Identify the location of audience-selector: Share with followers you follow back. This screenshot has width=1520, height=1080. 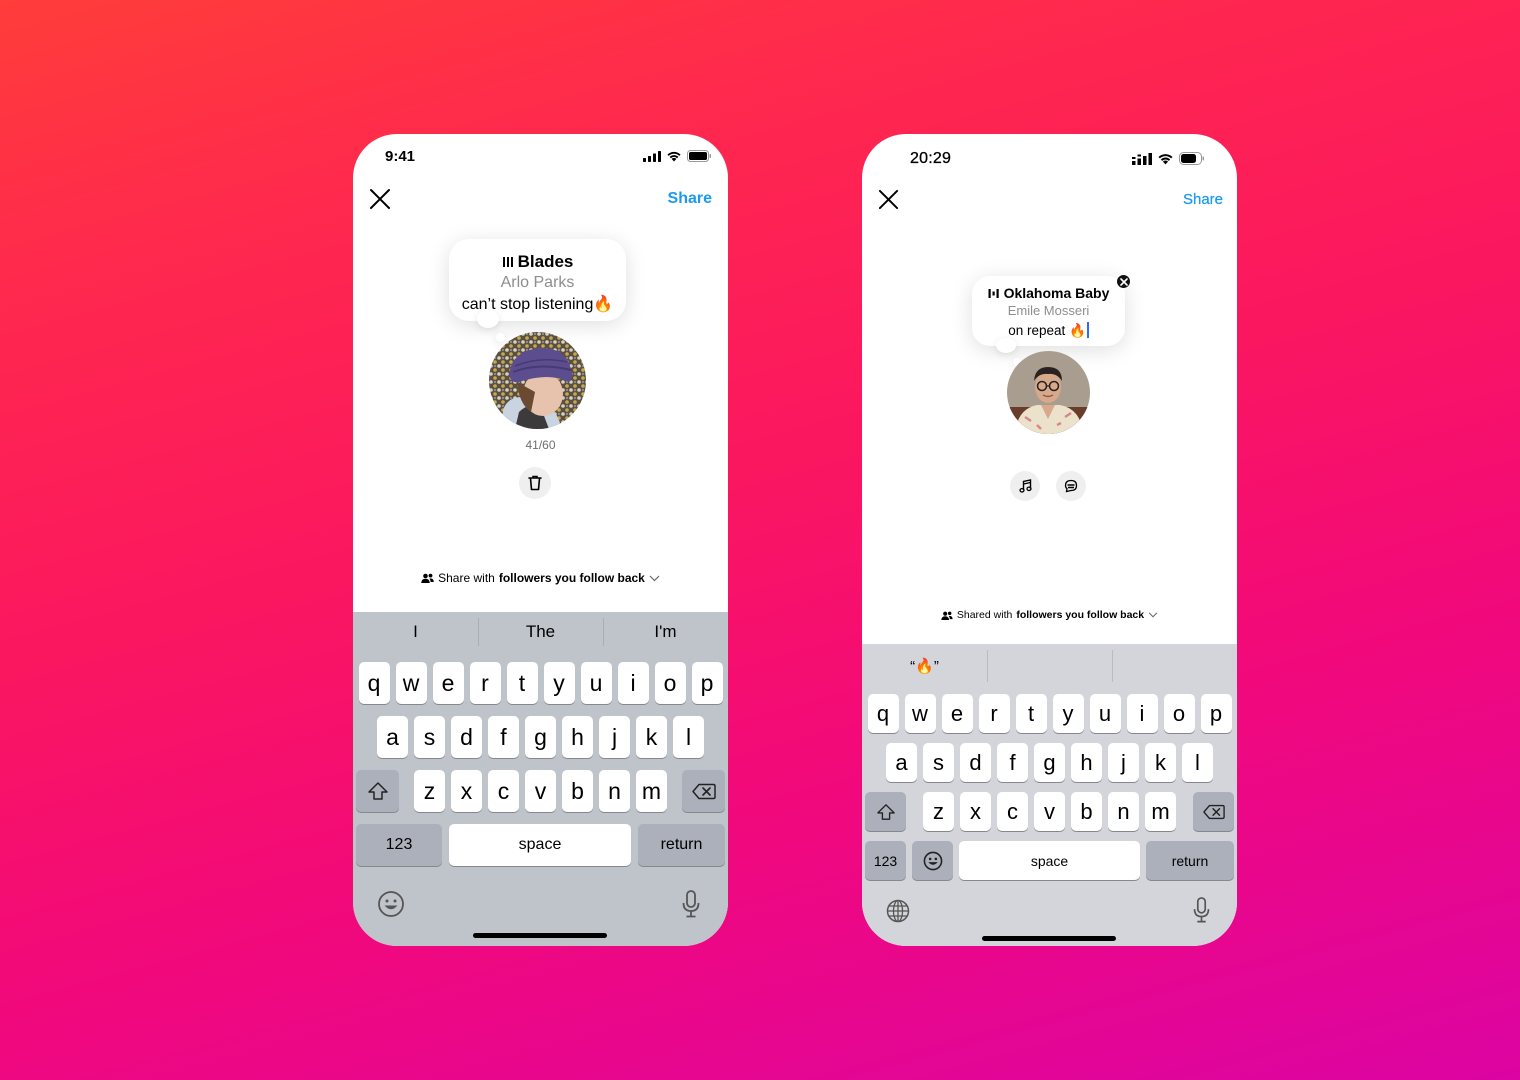
(540, 578).